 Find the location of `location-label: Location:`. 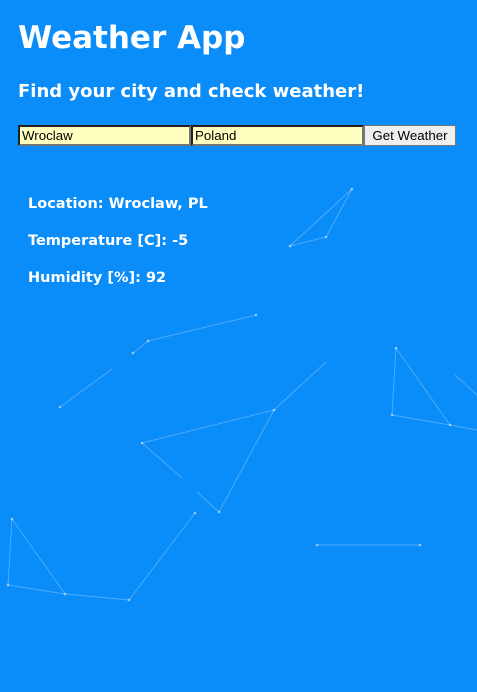

location-label: Location: is located at coordinates (66, 204).